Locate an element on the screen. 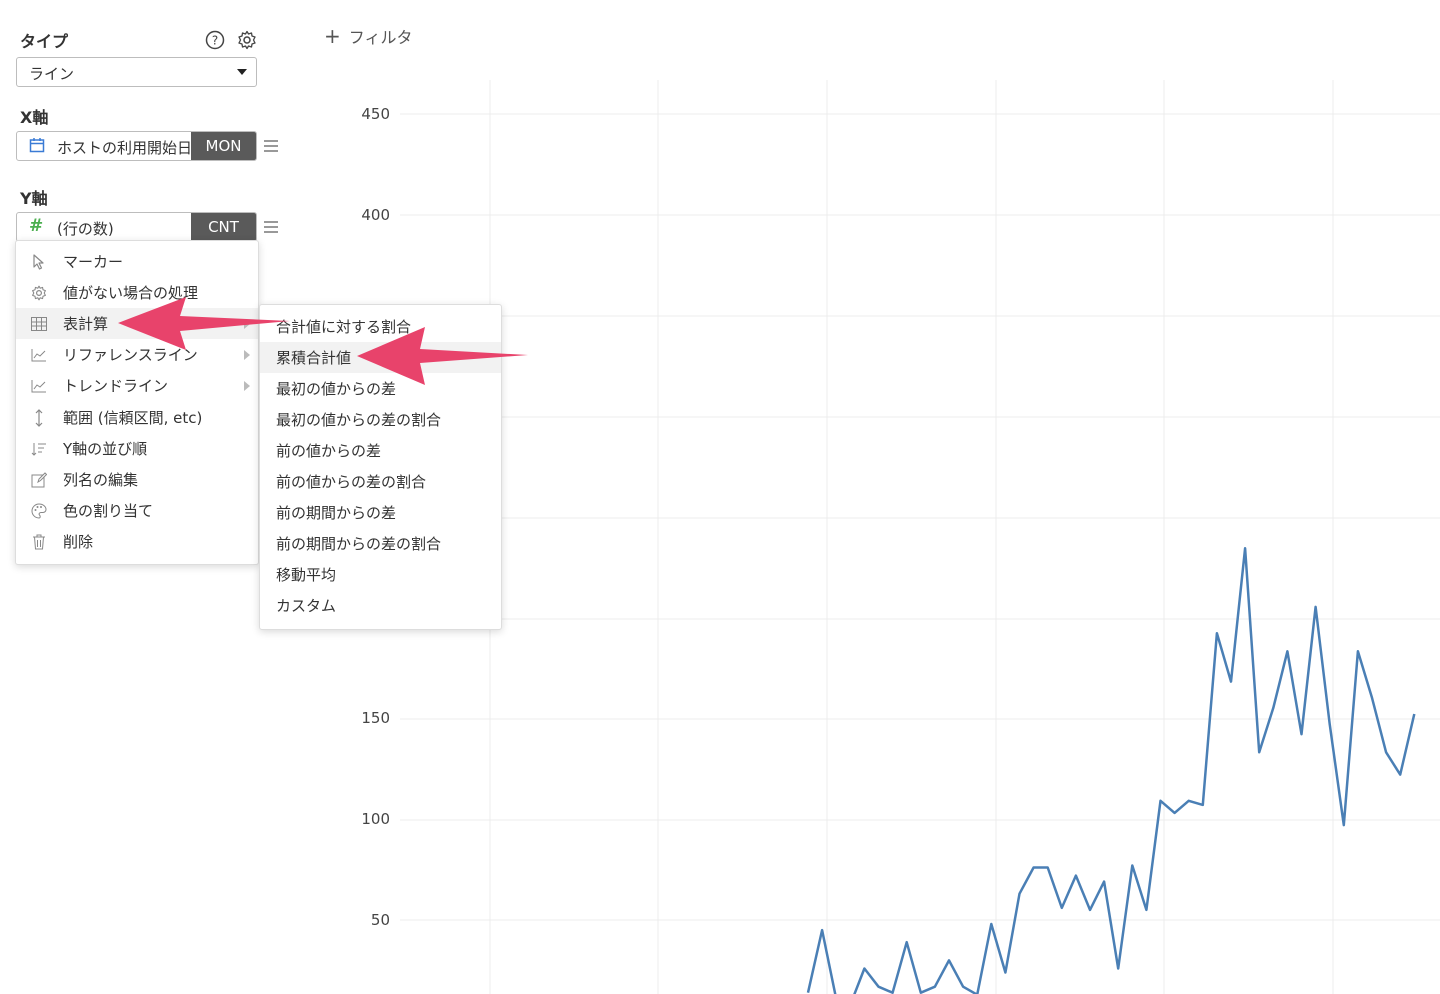  chart-type-select: ライン is located at coordinates (136, 72).